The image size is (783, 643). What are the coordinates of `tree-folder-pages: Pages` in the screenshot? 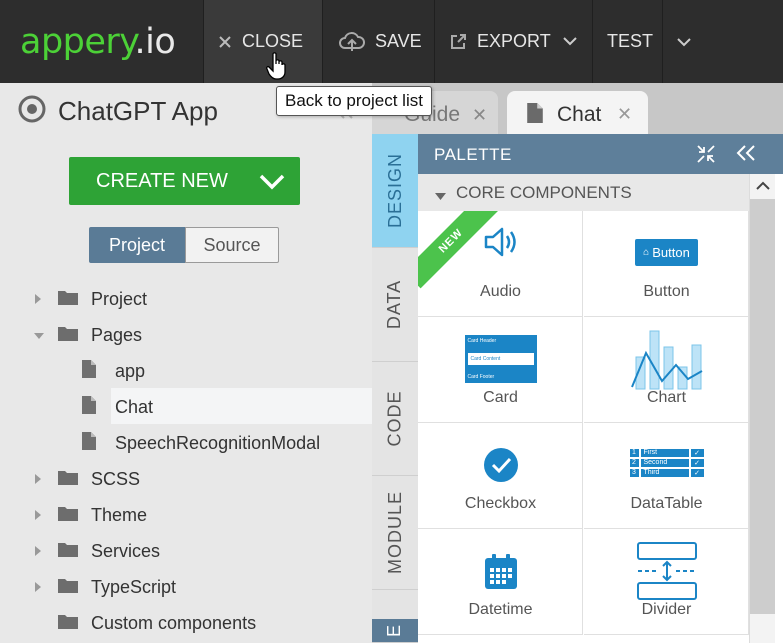 It's located at (186, 335).